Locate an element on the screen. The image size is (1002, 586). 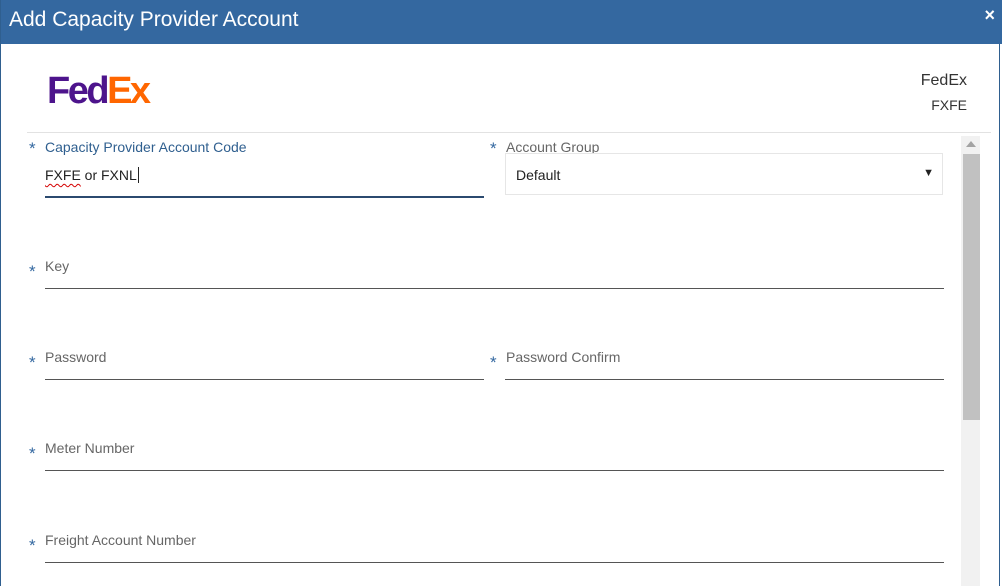
dialog-titlebar: Add Capacity Provider Account × is located at coordinates (501, 22).